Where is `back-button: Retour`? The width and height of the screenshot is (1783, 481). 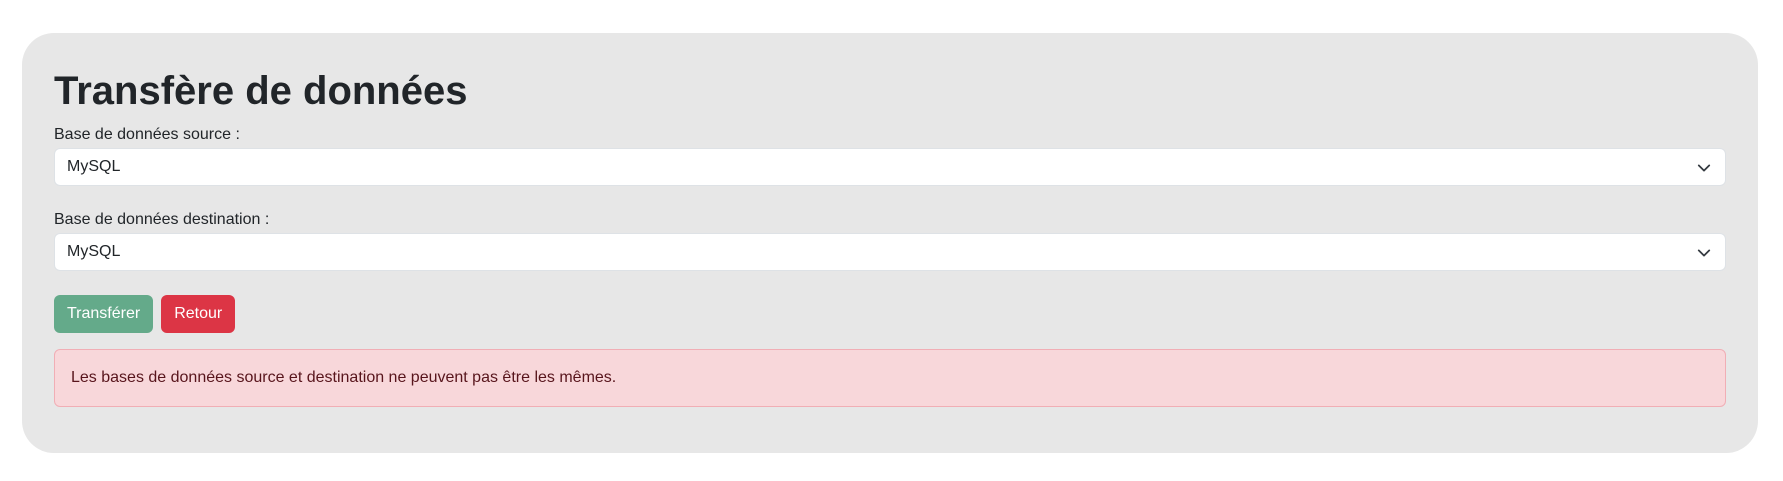
back-button: Retour is located at coordinates (198, 314).